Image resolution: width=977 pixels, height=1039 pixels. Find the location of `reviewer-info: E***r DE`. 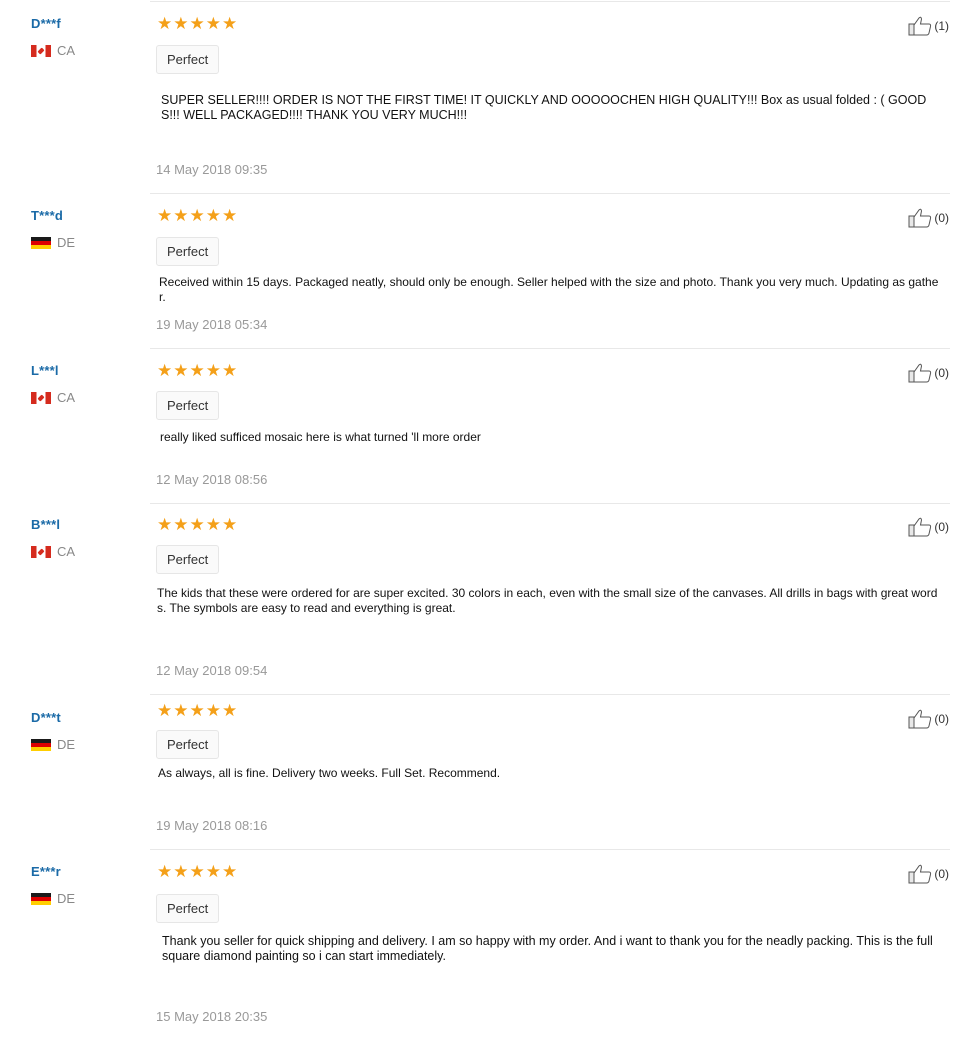

reviewer-info: E***r DE is located at coordinates (86, 885).